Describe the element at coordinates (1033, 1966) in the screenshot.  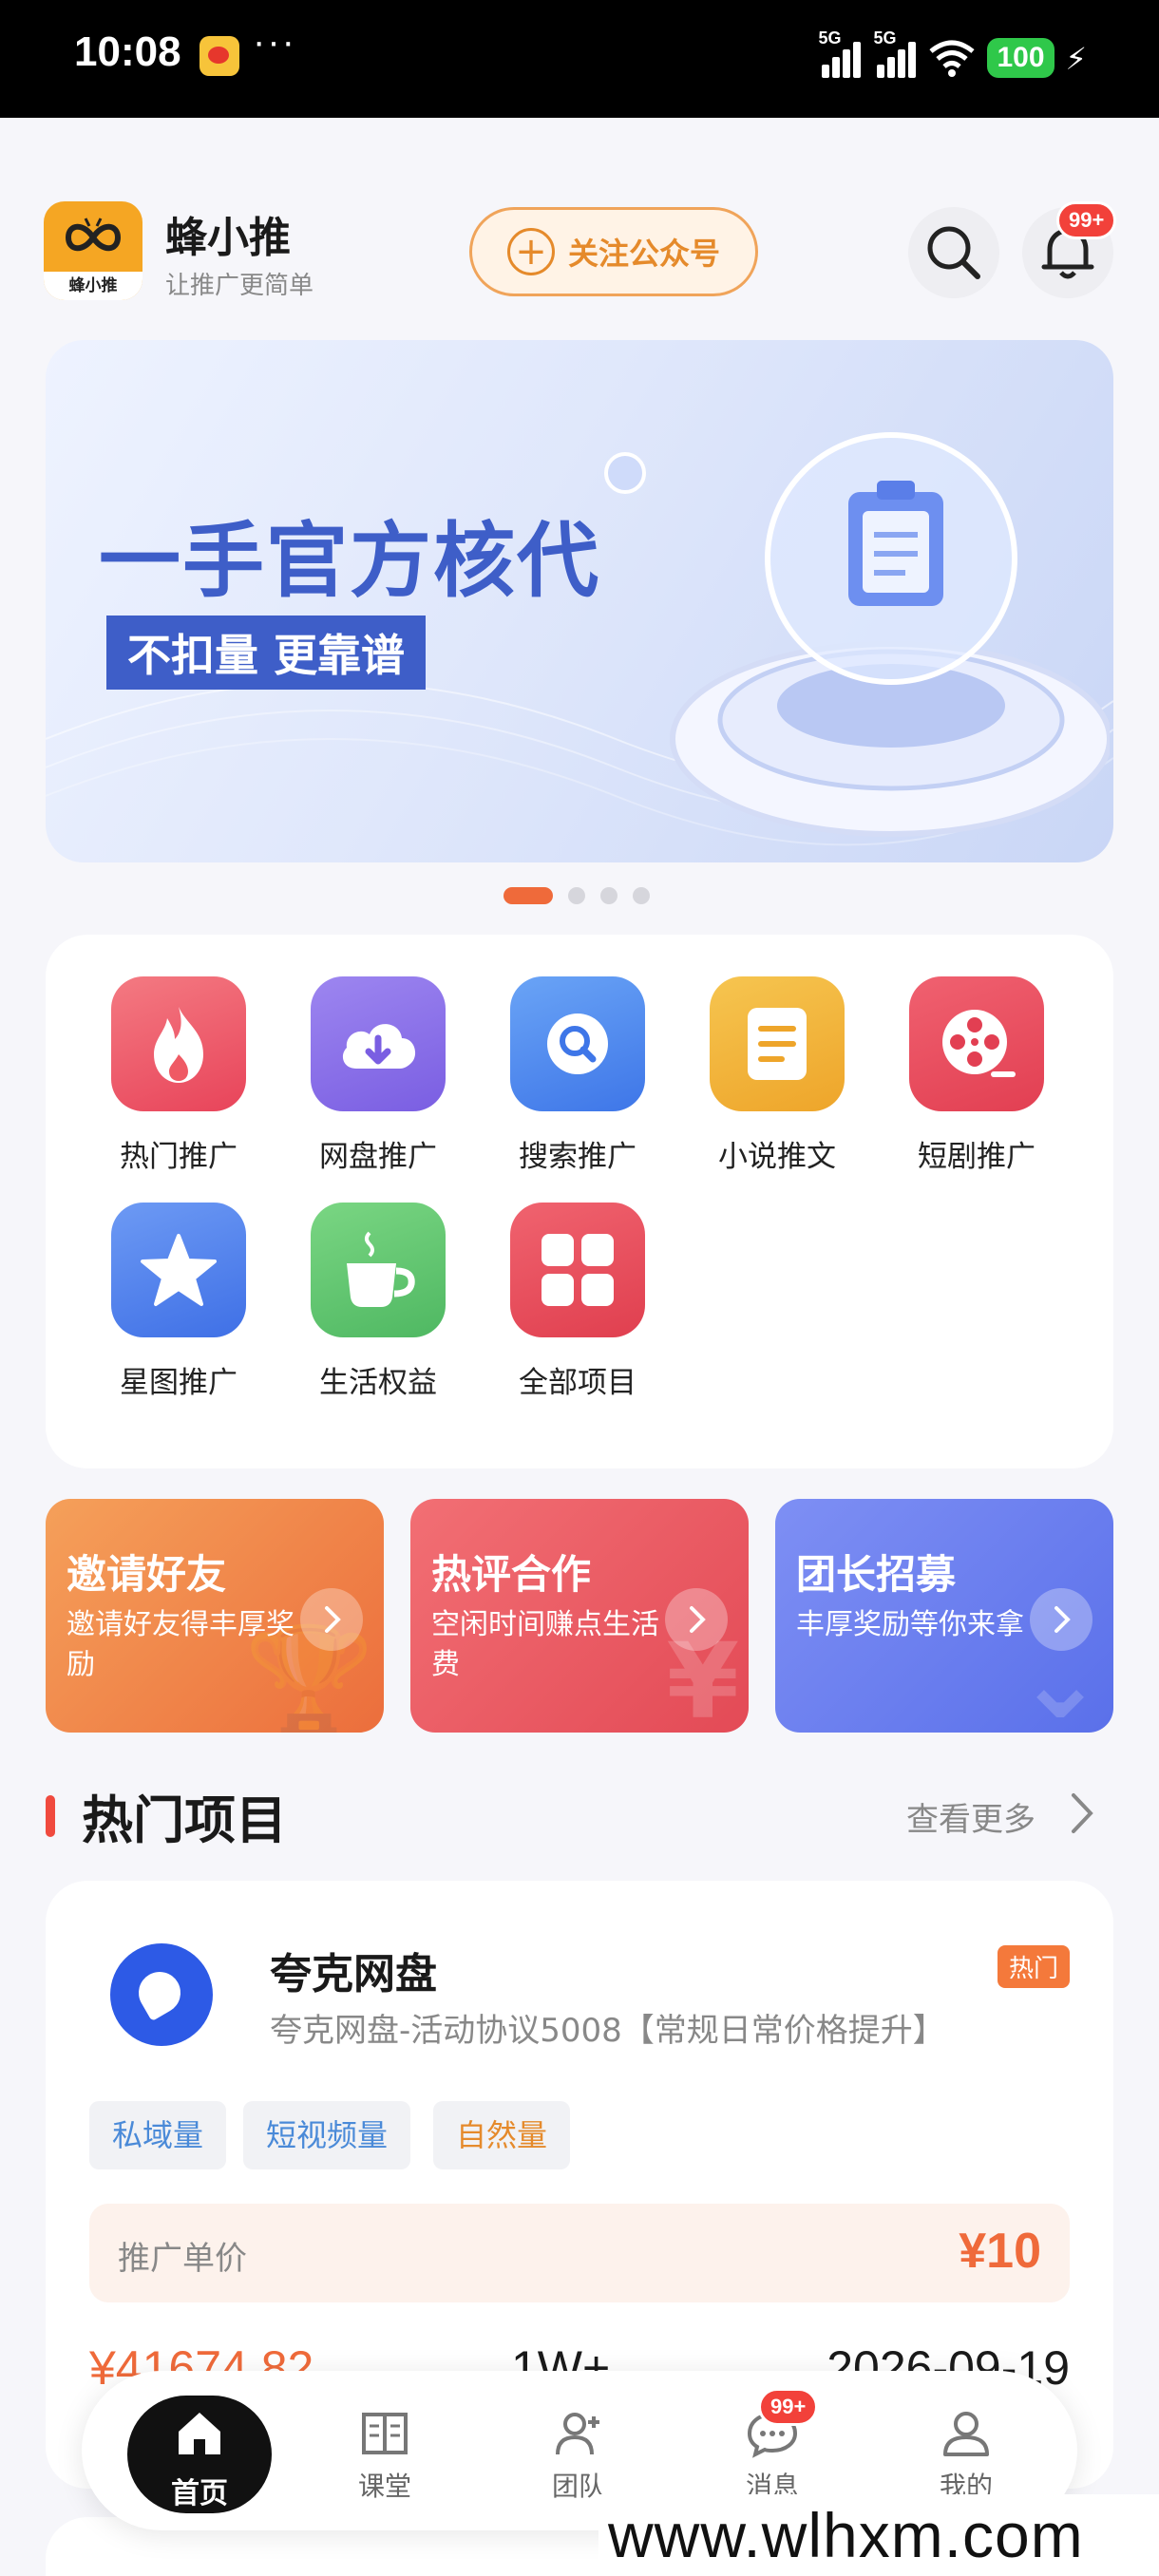
I see `hot-badge: 热门` at that location.